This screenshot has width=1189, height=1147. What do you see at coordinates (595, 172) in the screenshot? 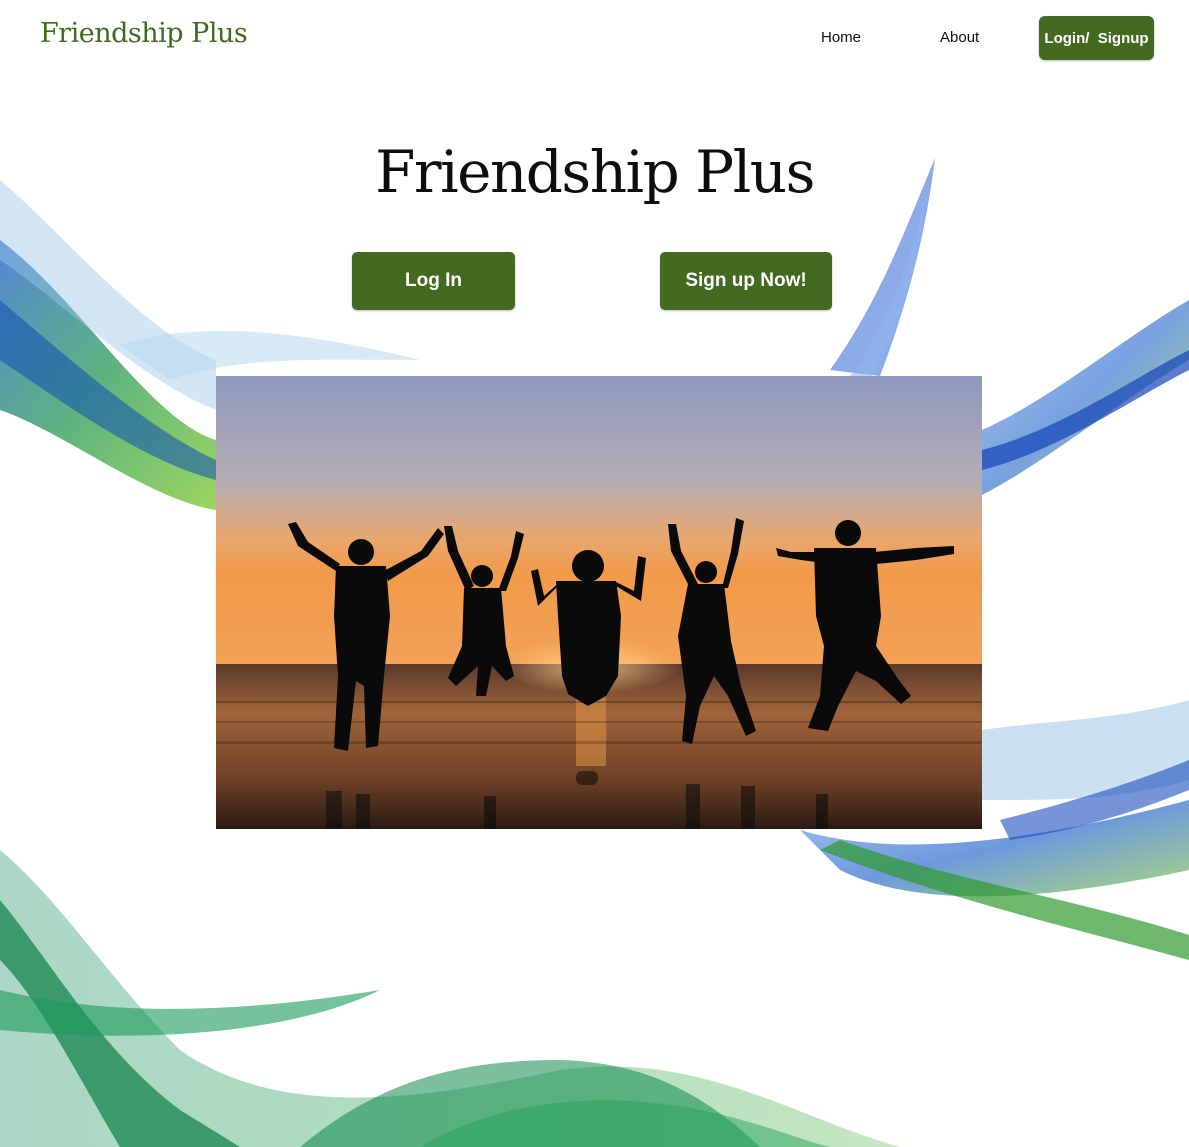
I see `hero-title: Friendship Plus` at bounding box center [595, 172].